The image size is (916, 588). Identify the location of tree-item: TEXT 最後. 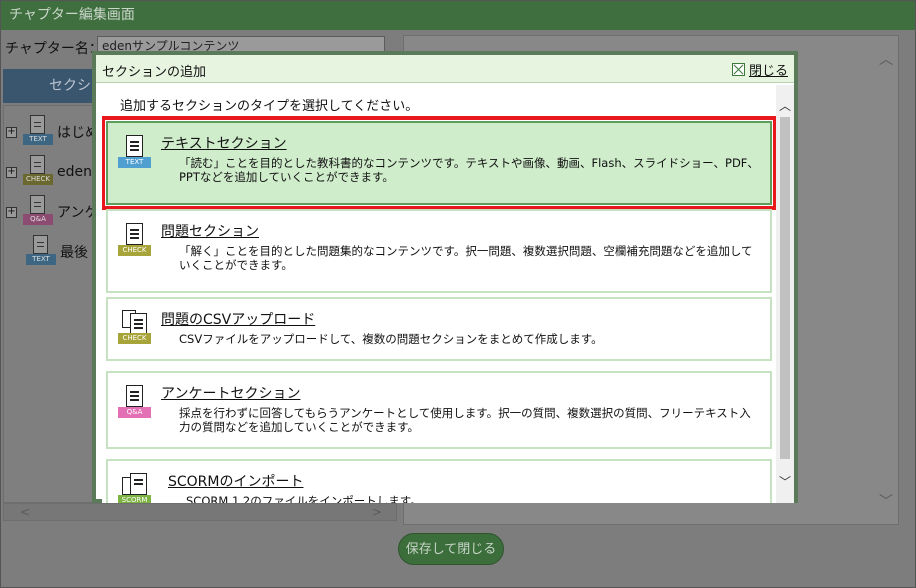
(57, 252).